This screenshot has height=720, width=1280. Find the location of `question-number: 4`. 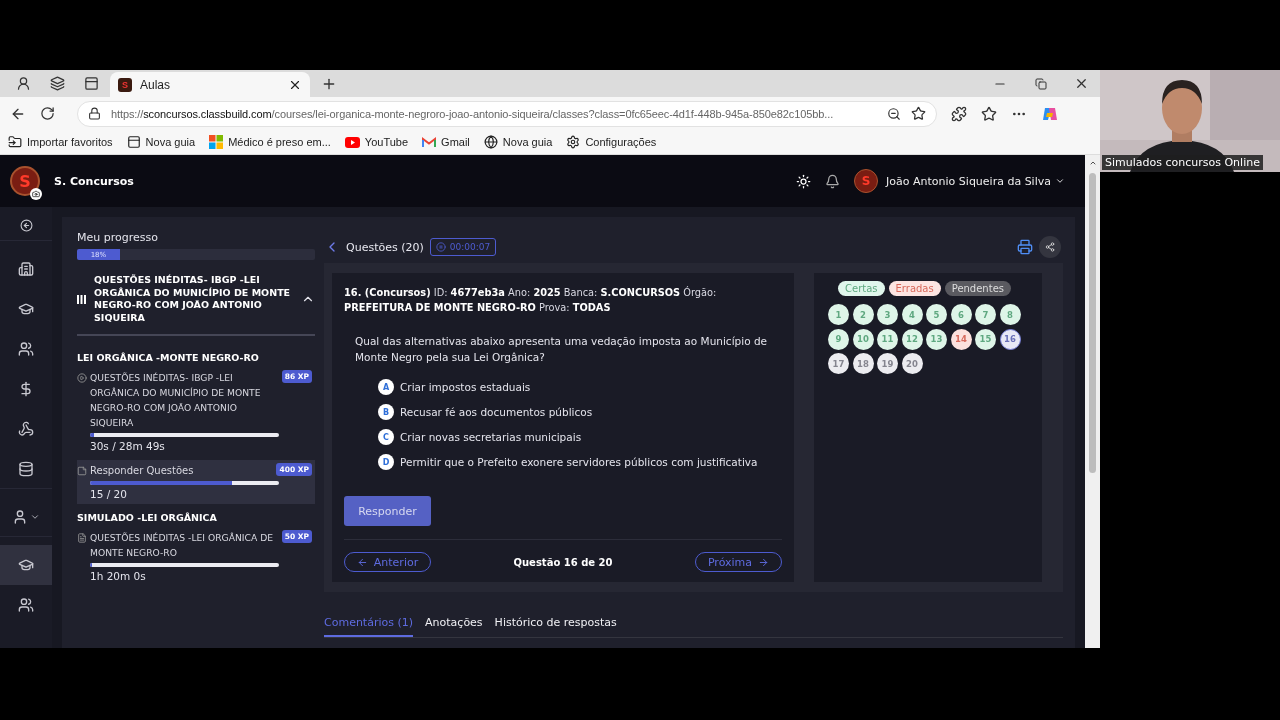

question-number: 4 is located at coordinates (912, 314).